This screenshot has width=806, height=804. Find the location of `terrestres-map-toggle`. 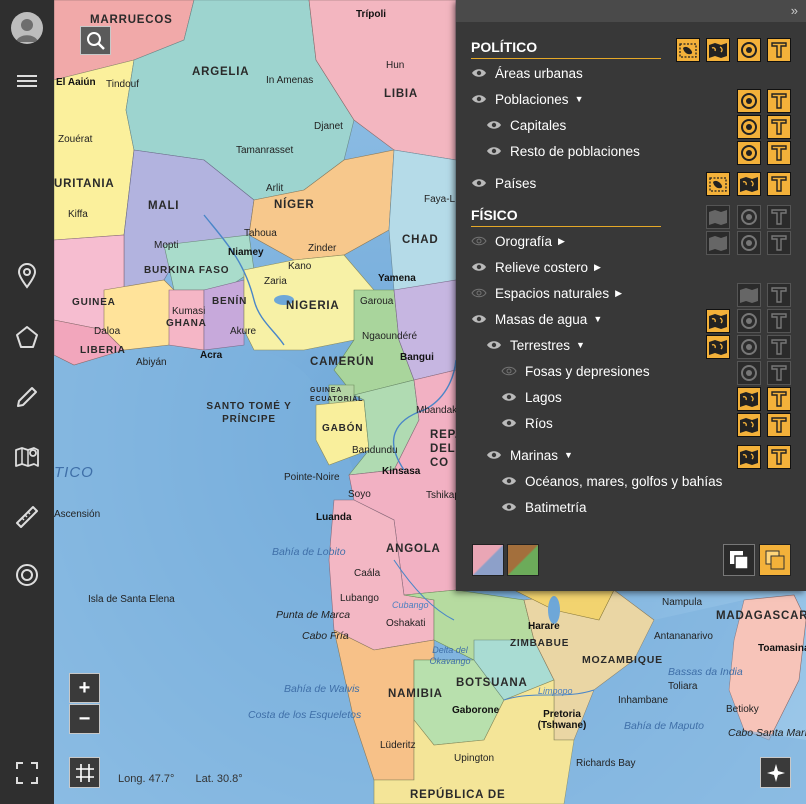

terrestres-map-toggle is located at coordinates (718, 347).